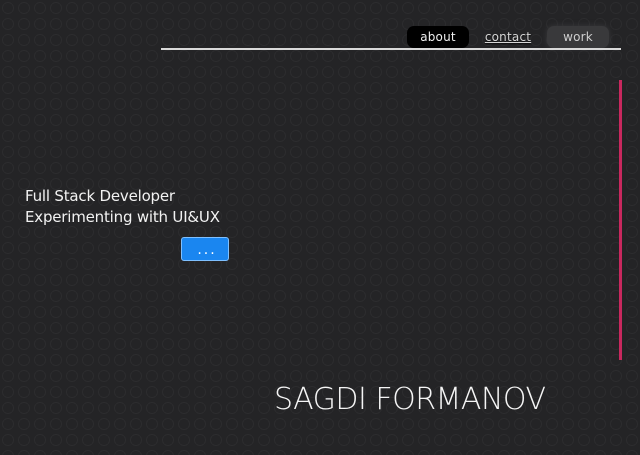 The image size is (640, 455). I want to click on tagline-line-2: Experimenting with UI&UX, so click(122, 217).